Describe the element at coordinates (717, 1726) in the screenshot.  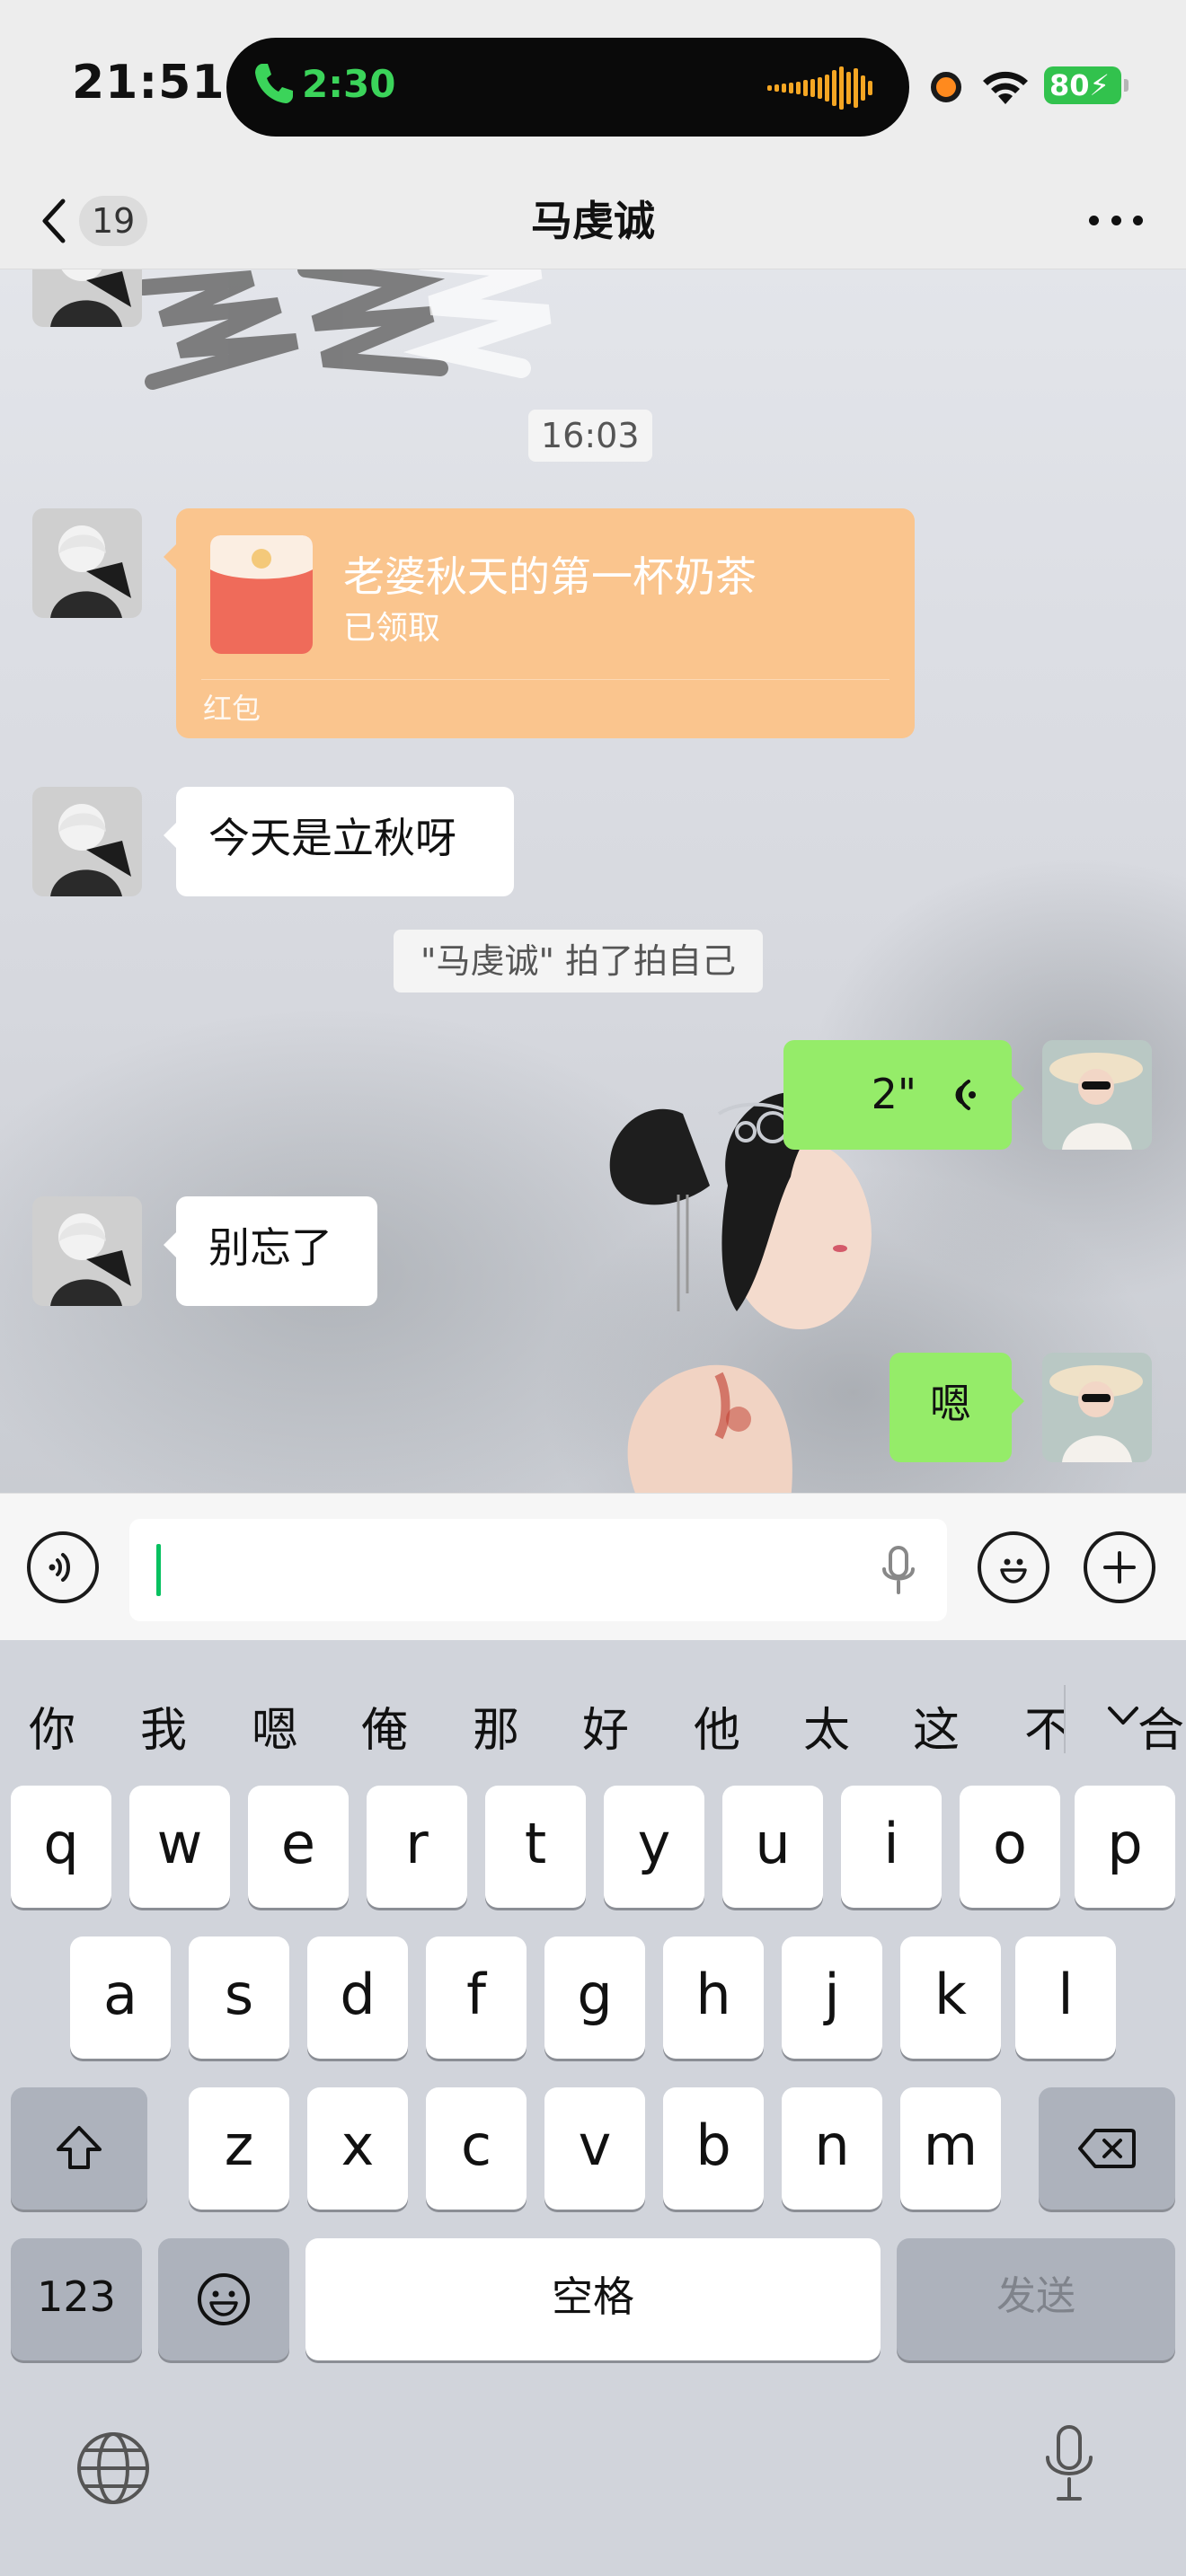
I see `candidate-word: 他` at that location.